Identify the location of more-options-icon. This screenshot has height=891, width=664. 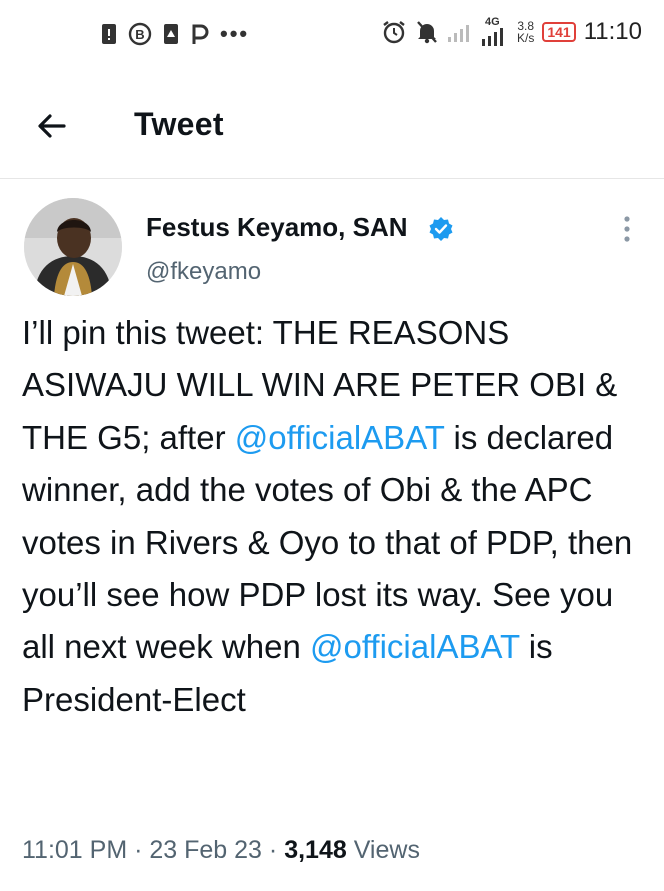
(627, 229).